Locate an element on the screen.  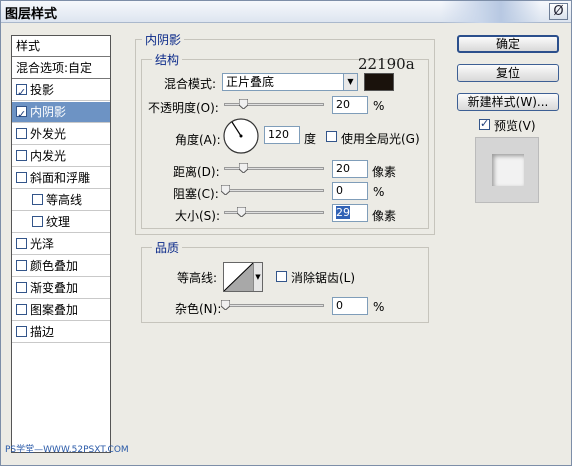
style-item-7: 光泽 is located at coordinates (61, 244).